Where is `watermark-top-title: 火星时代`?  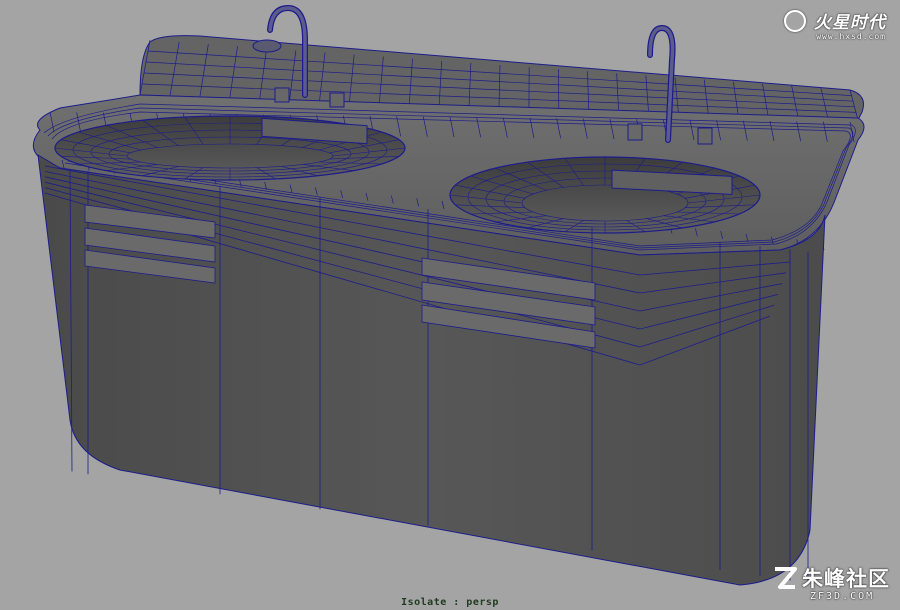 watermark-top-title: 火星时代 is located at coordinates (850, 23).